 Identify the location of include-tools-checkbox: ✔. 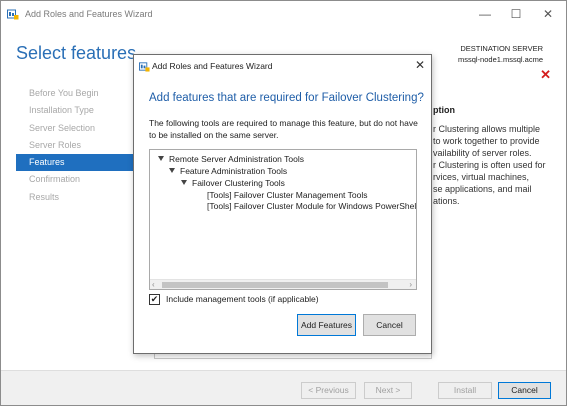
(154, 299).